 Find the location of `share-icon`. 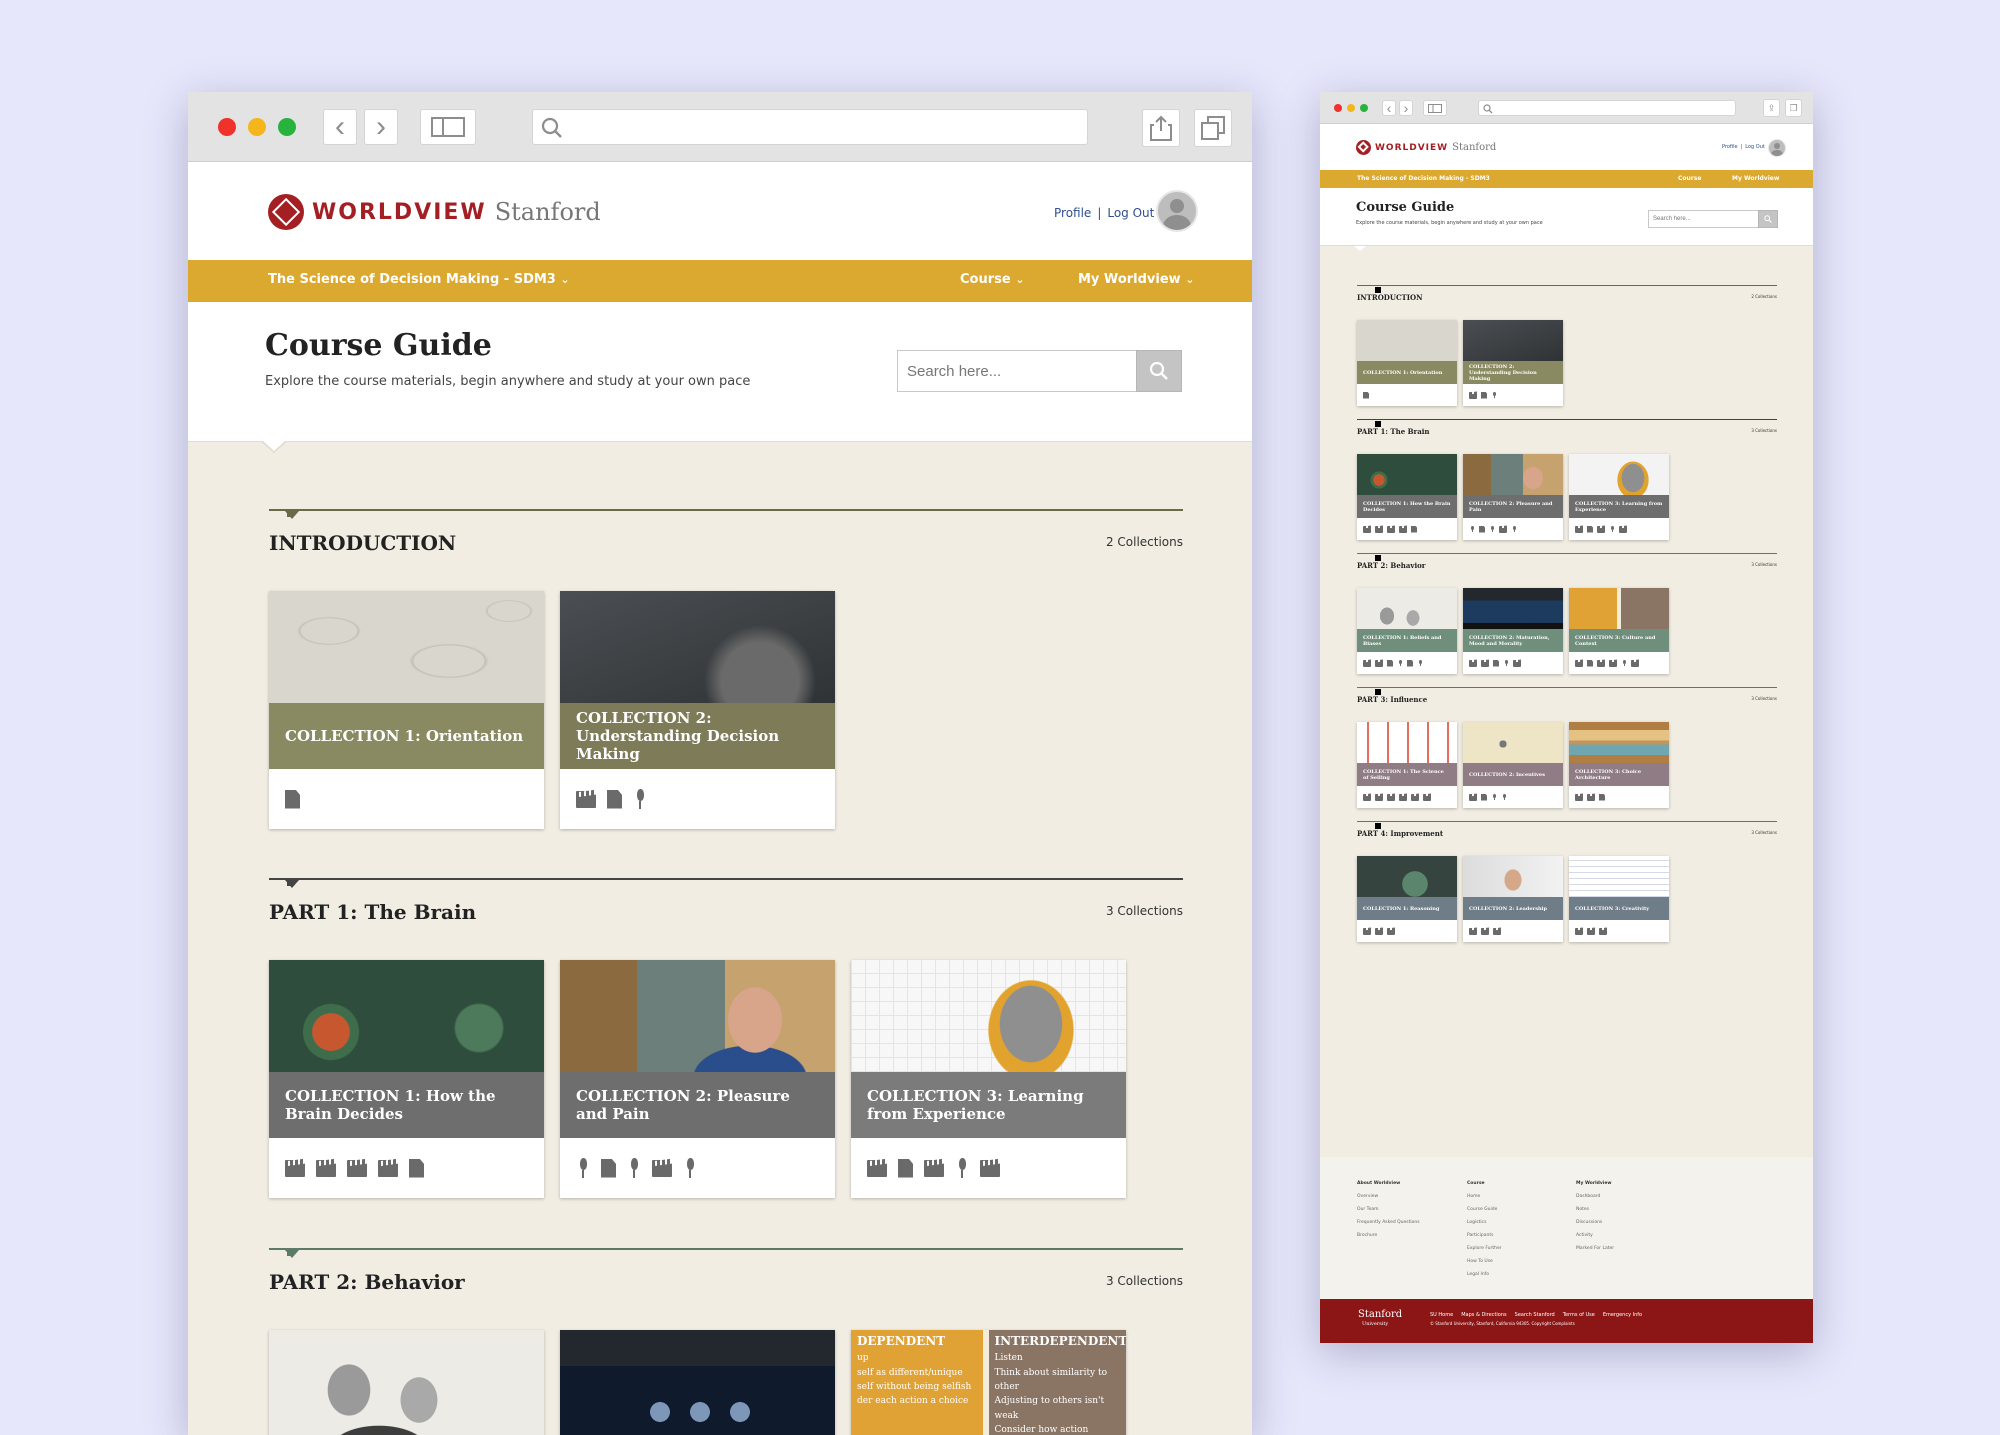

share-icon is located at coordinates (1161, 128).